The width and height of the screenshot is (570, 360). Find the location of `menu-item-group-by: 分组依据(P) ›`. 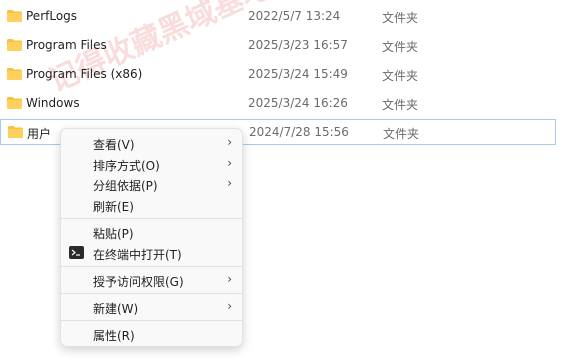

menu-item-group-by: 分组依据(P) › is located at coordinates (151, 184).